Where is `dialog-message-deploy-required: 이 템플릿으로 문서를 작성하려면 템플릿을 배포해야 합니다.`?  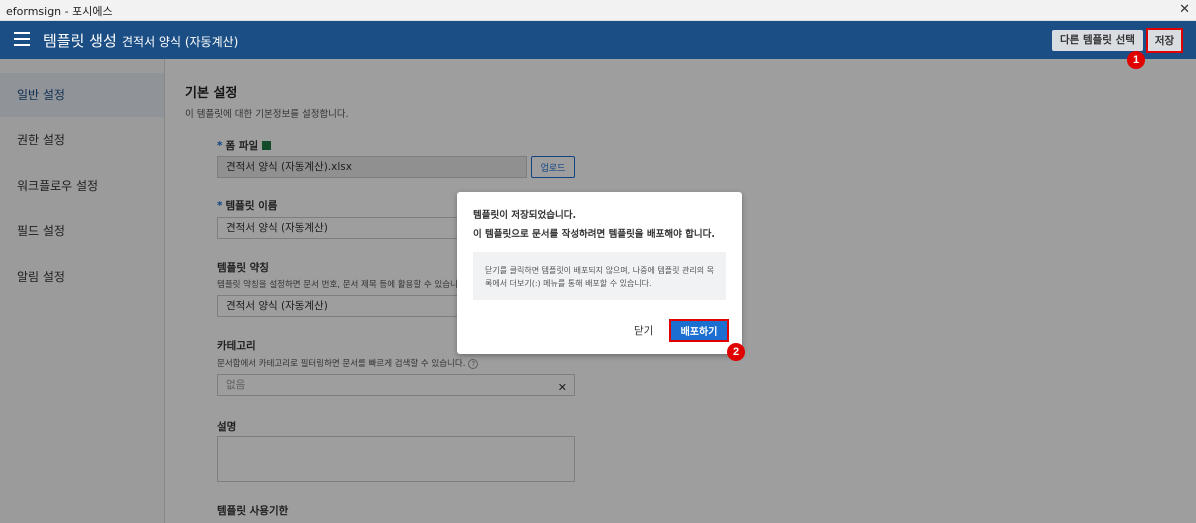
dialog-message-deploy-required: 이 템플릿으로 문서를 작성하려면 템플릿을 배포해야 합니다. is located at coordinates (594, 234).